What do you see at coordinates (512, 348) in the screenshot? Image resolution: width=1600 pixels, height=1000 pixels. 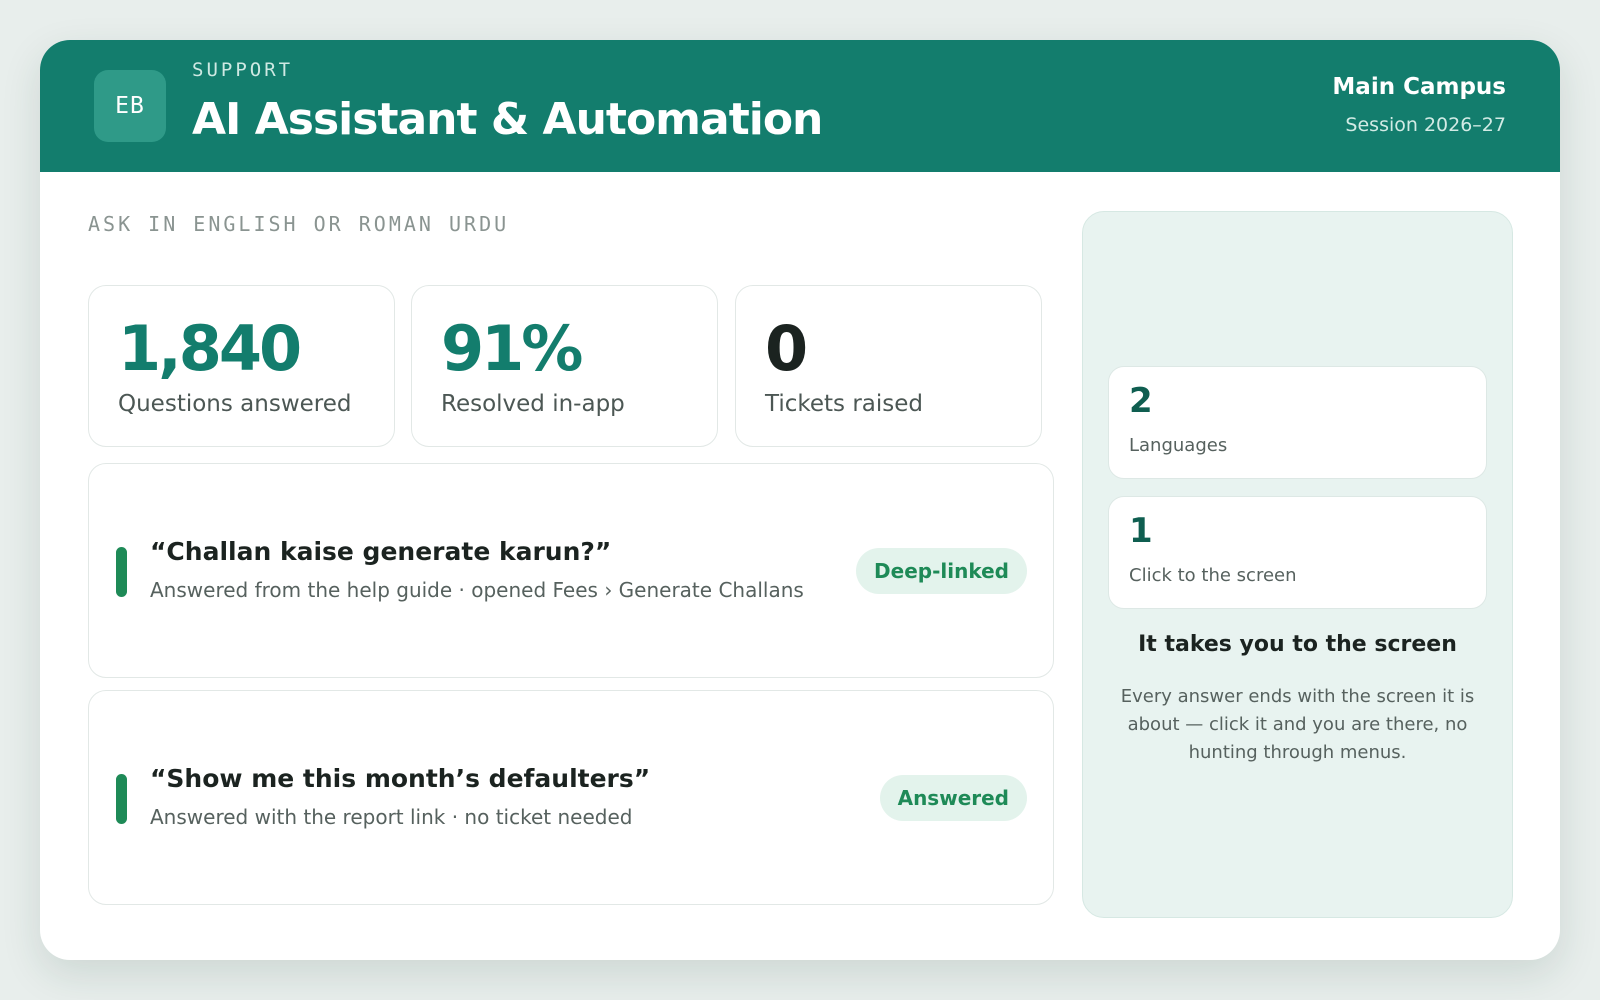 I see `stat-value: 91%` at bounding box center [512, 348].